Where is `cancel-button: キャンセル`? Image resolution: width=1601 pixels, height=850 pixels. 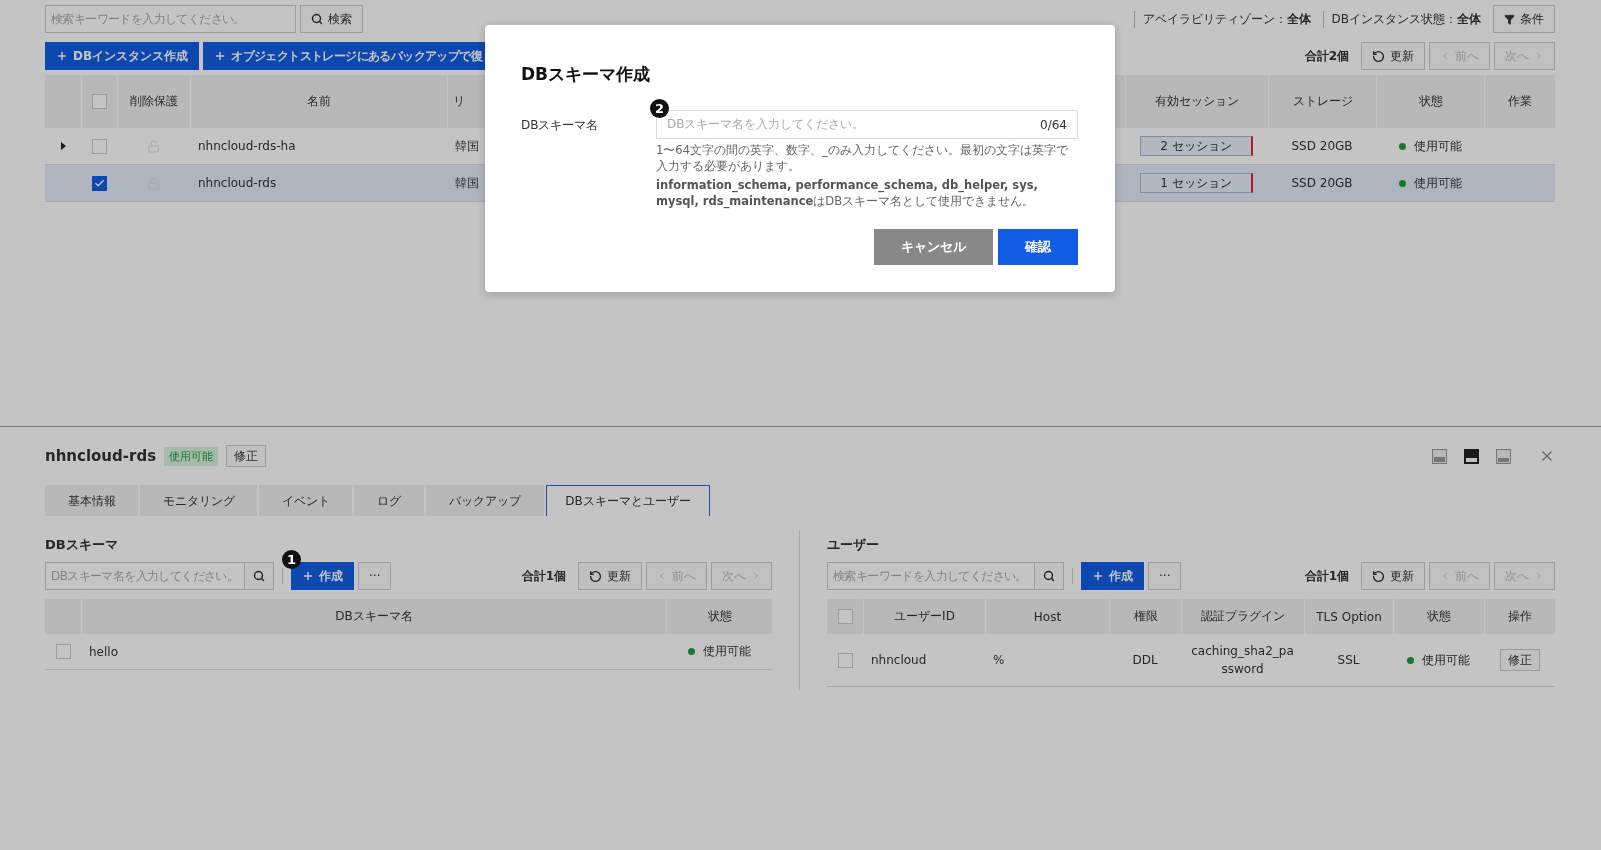 cancel-button: キャンセル is located at coordinates (933, 247).